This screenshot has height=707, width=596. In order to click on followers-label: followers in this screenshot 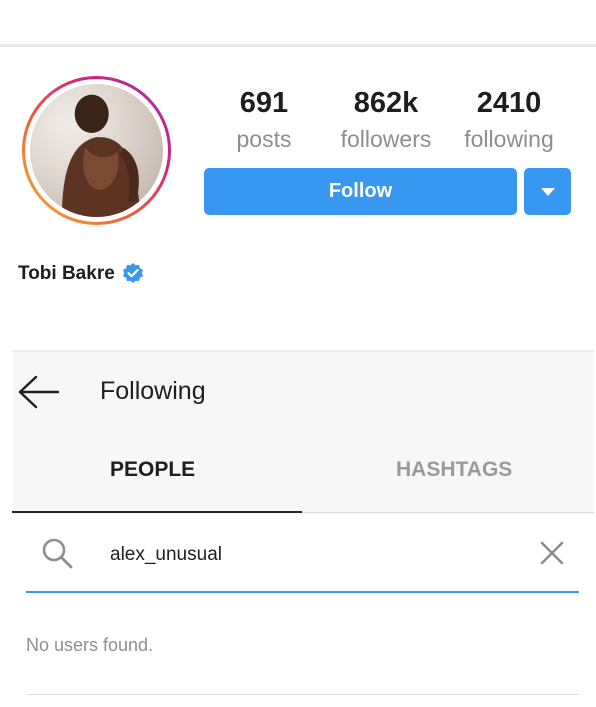, I will do `click(386, 139)`.